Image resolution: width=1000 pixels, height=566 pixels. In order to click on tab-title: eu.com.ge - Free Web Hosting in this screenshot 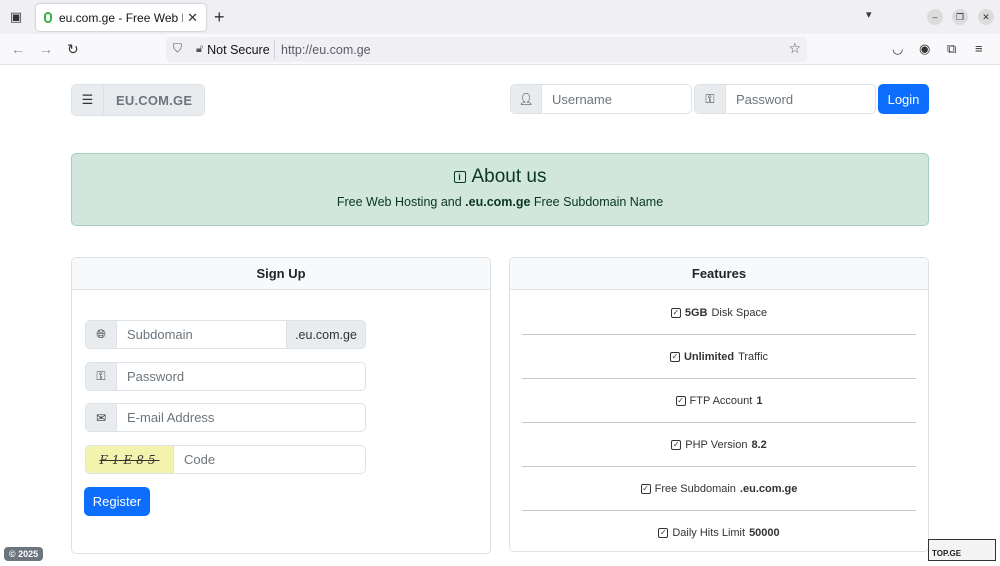, I will do `click(121, 17)`.